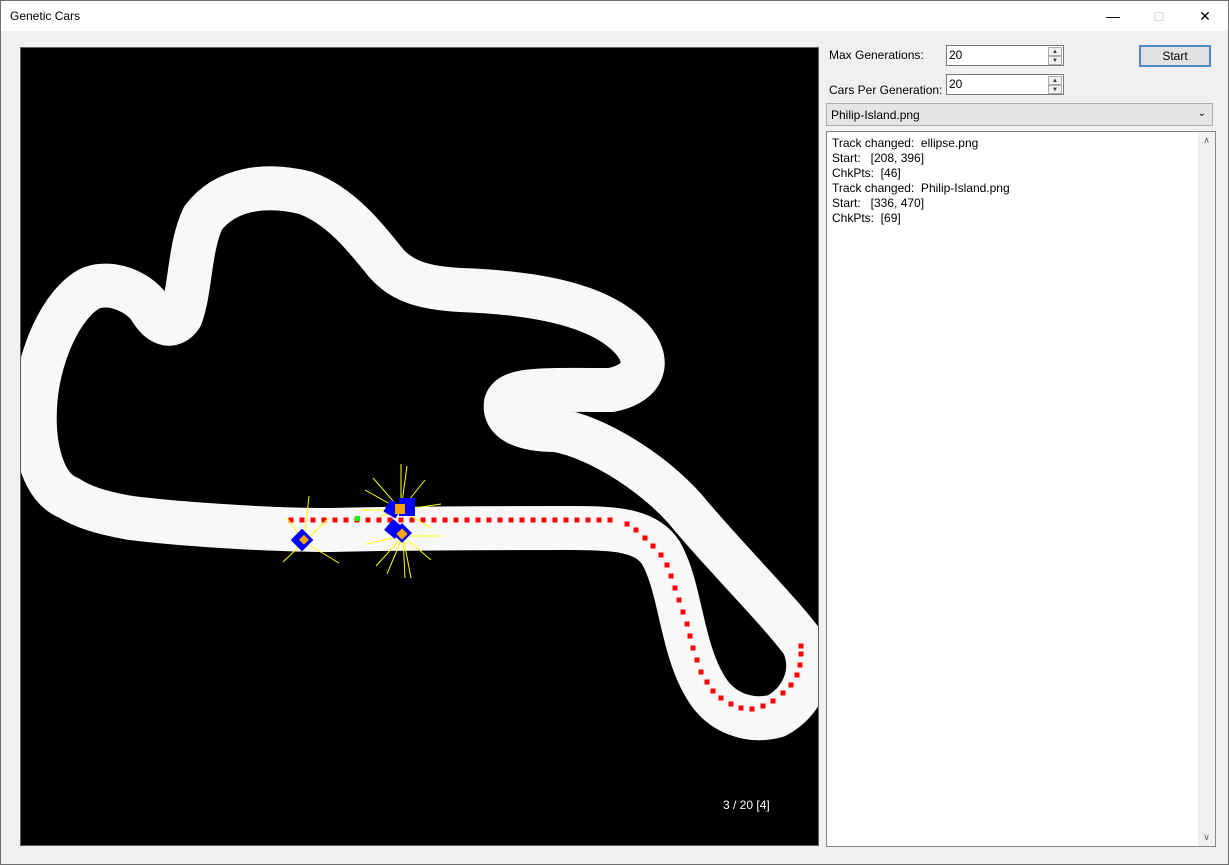 Image resolution: width=1229 pixels, height=865 pixels. Describe the element at coordinates (1201, 113) in the screenshot. I see `chevron-down-icon: ⌄` at that location.